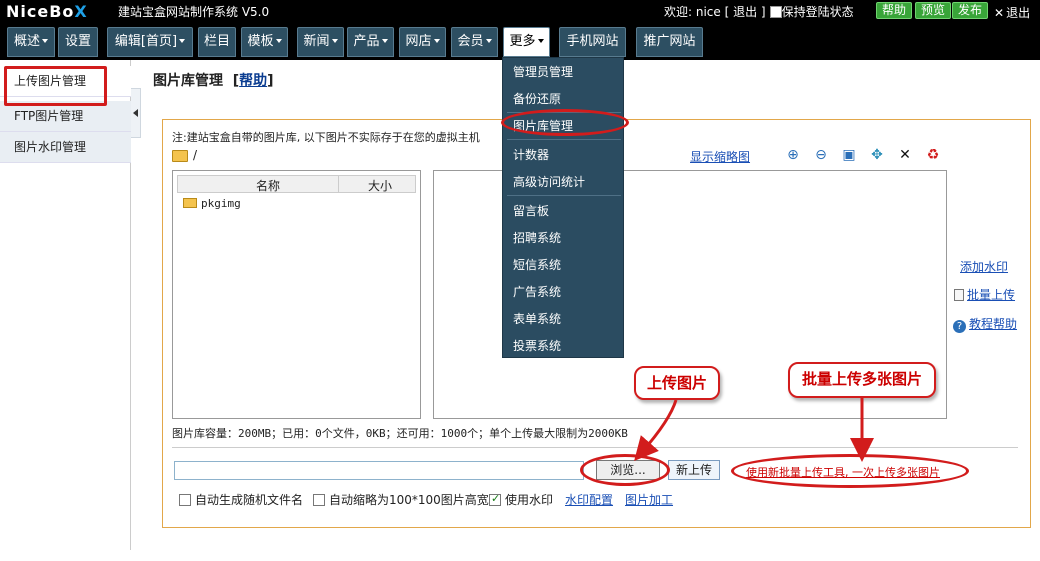  I want to click on preview-button: 预览, so click(933, 10).